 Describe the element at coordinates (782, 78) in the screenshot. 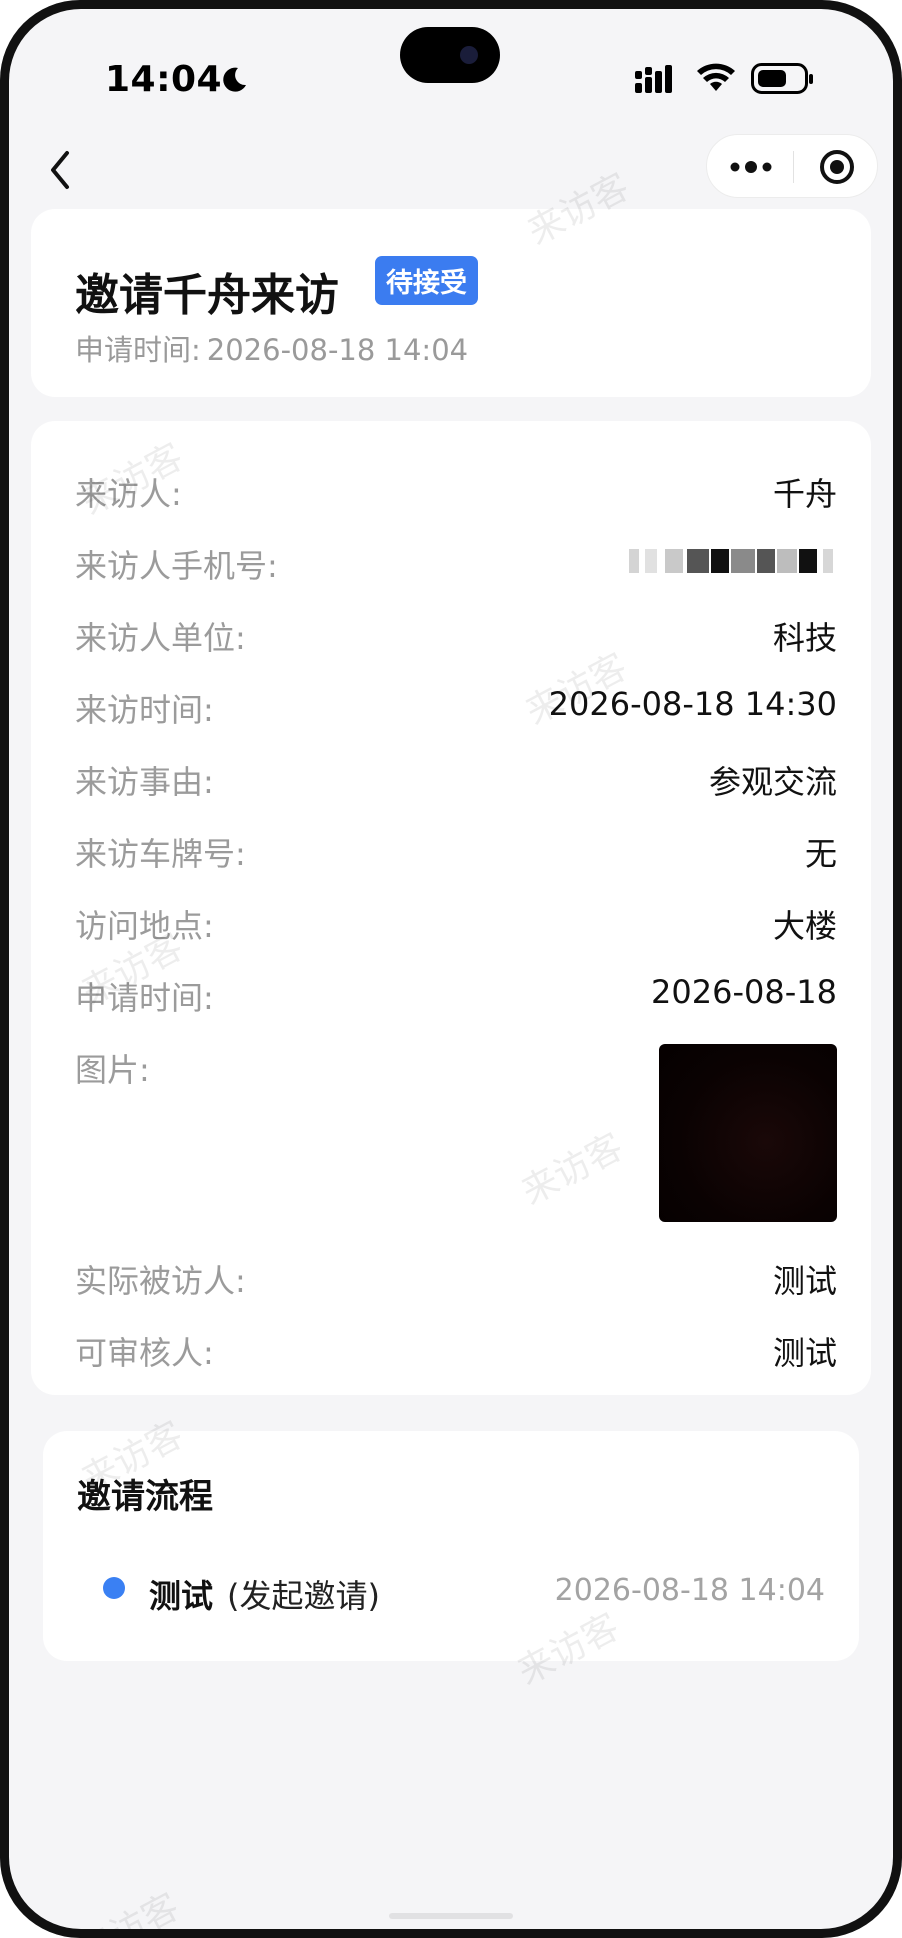

I see `battery-icon` at that location.